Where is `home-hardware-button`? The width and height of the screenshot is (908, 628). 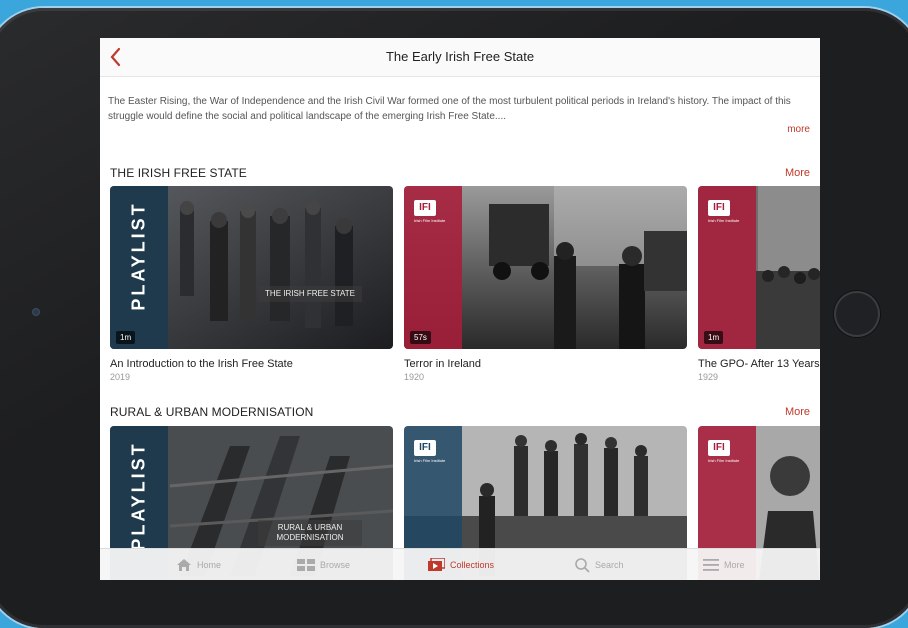
home-hardware-button is located at coordinates (857, 314).